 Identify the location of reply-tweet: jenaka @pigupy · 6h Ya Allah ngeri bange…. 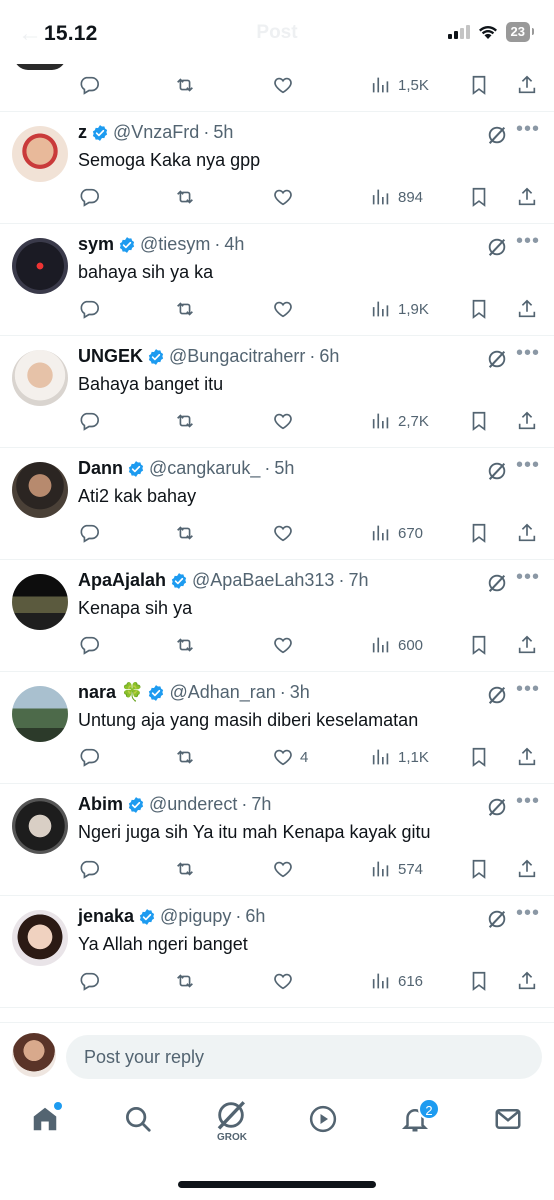
(277, 952).